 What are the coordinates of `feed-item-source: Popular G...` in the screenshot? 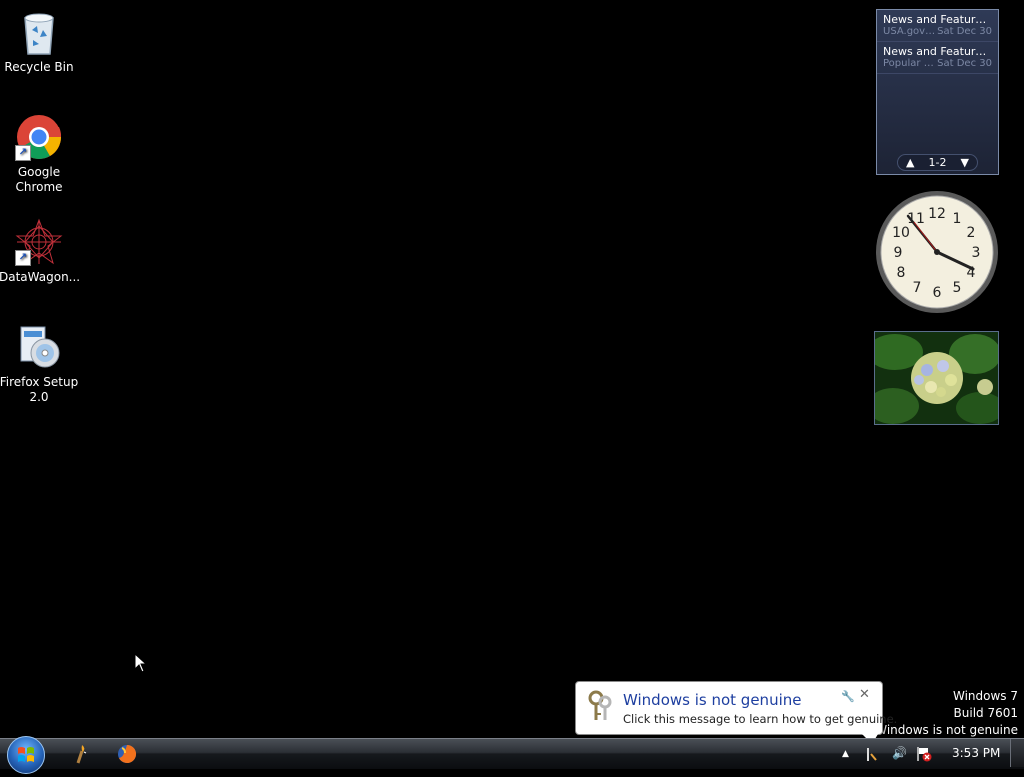 It's located at (910, 63).